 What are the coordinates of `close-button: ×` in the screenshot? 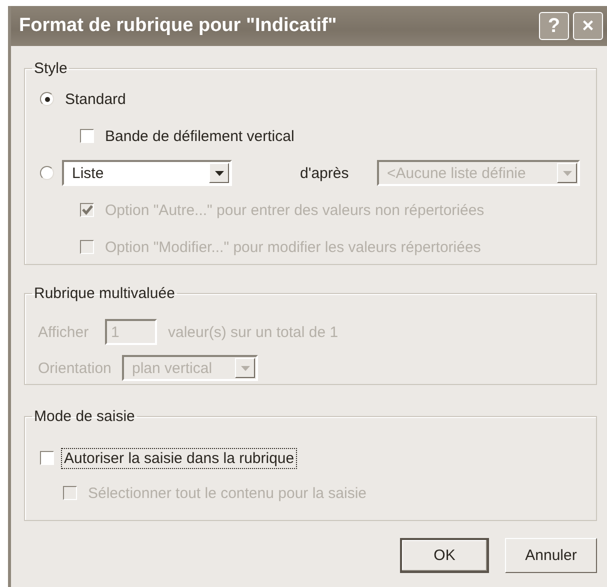 It's located at (588, 26).